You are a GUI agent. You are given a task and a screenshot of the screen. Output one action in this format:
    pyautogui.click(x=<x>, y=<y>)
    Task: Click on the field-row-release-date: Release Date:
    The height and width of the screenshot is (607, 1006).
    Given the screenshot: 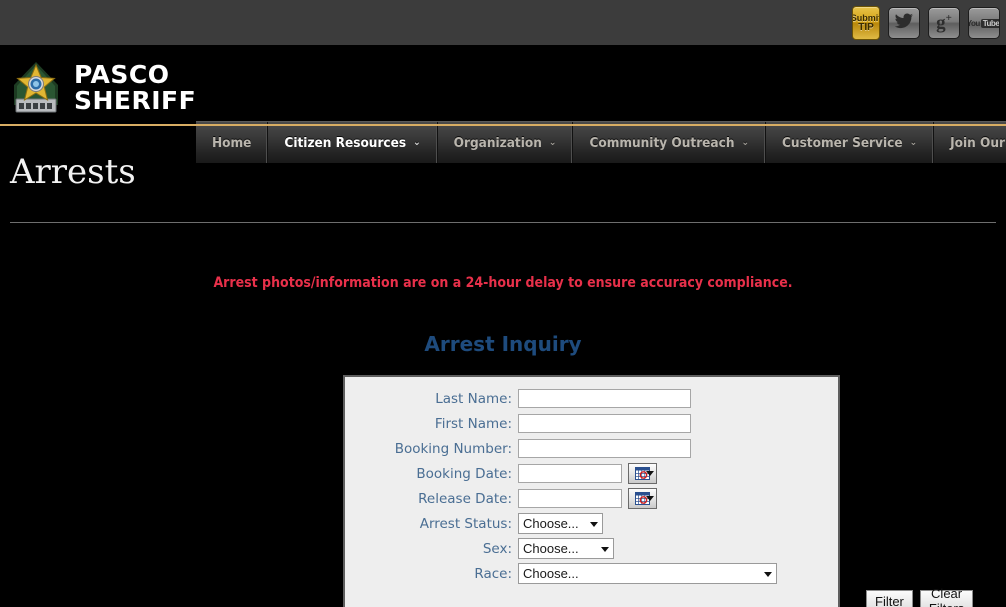 What is the action you would take?
    pyautogui.click(x=591, y=498)
    